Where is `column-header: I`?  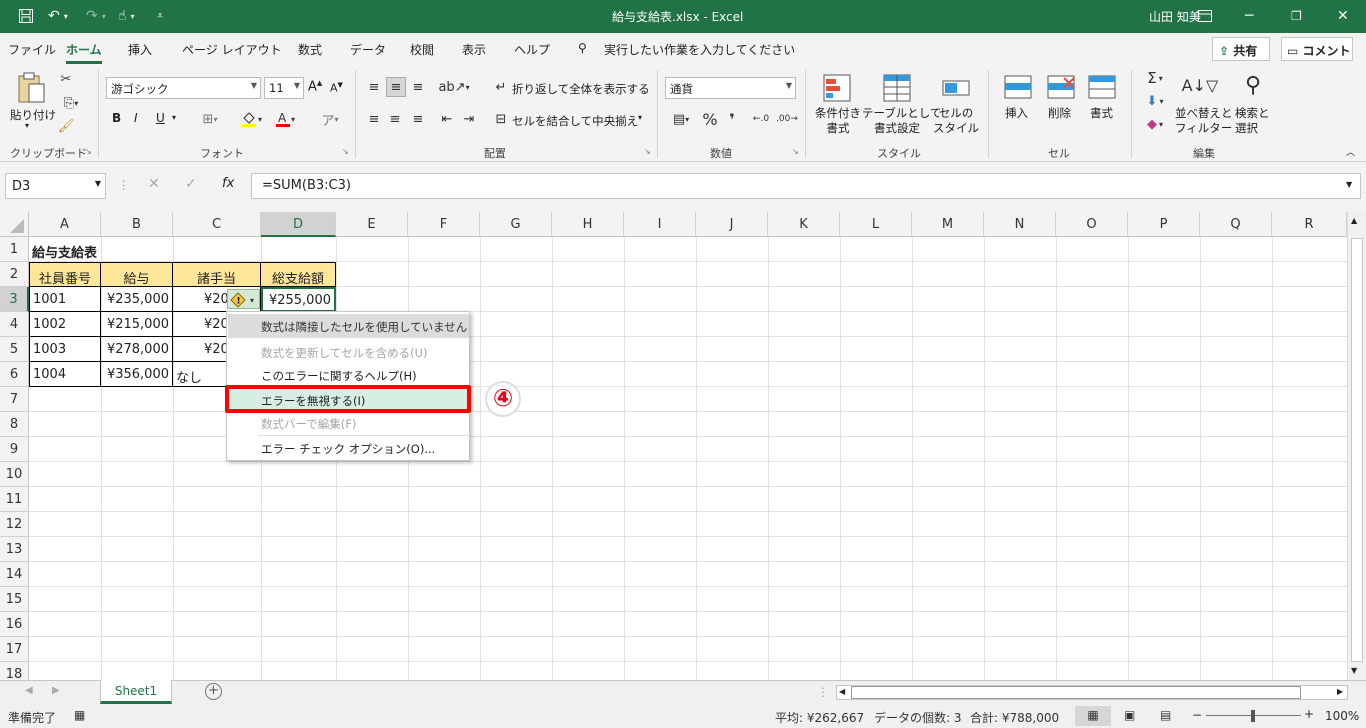 column-header: I is located at coordinates (660, 224).